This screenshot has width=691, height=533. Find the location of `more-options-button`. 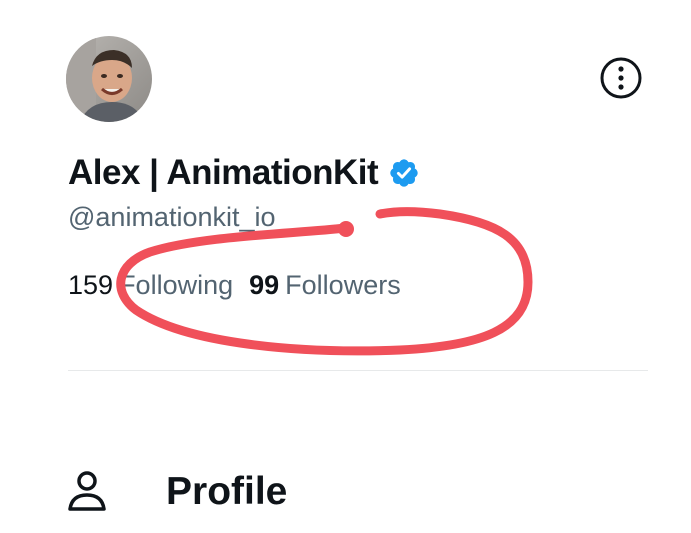

more-options-button is located at coordinates (621, 78).